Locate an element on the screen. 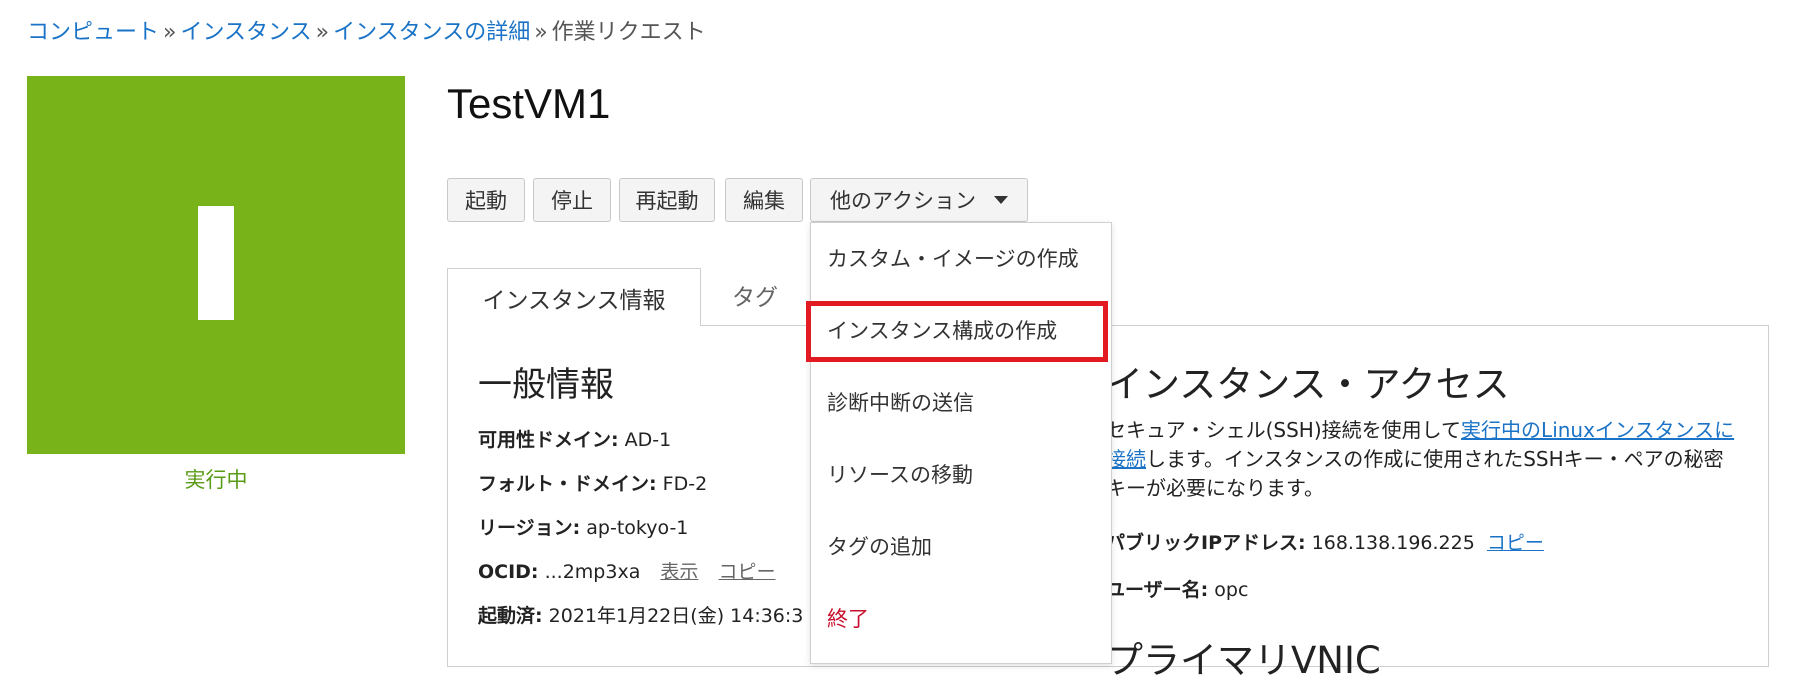 This screenshot has width=1801, height=684. breadcrumb: コンピュート» インスタンス» インスタンスの詳細» 作業リクエスト is located at coordinates (366, 30).